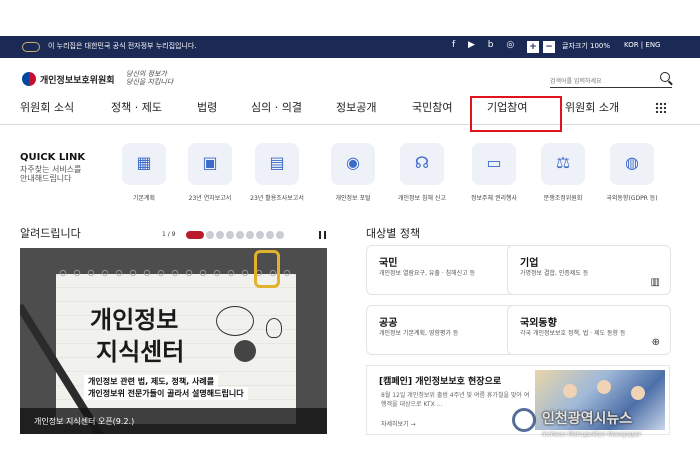  I want to click on portal-icon: ◉, so click(353, 162).